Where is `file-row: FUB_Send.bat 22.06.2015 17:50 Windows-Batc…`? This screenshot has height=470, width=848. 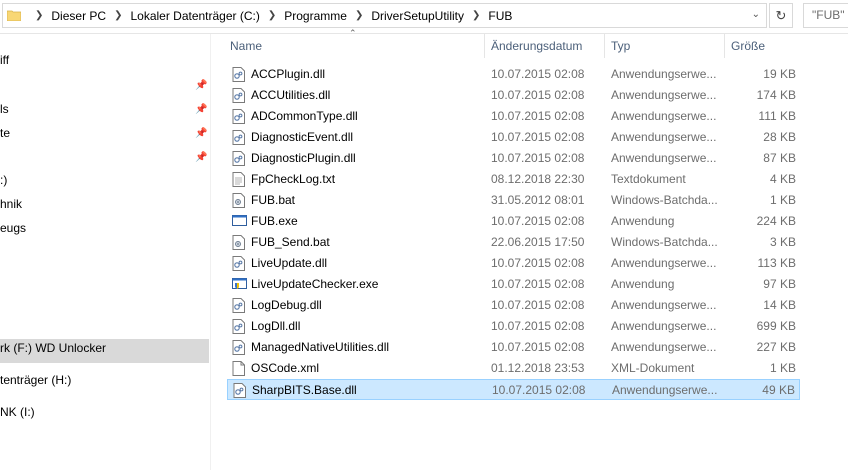 file-row: FUB_Send.bat 22.06.2015 17:50 Windows-Batc… is located at coordinates (513, 242).